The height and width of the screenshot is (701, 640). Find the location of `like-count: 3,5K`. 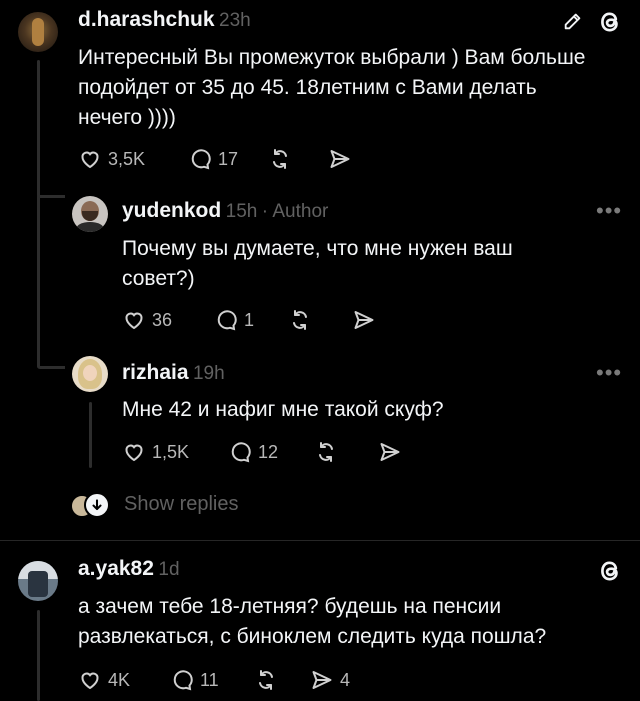

like-count: 3,5K is located at coordinates (127, 158).